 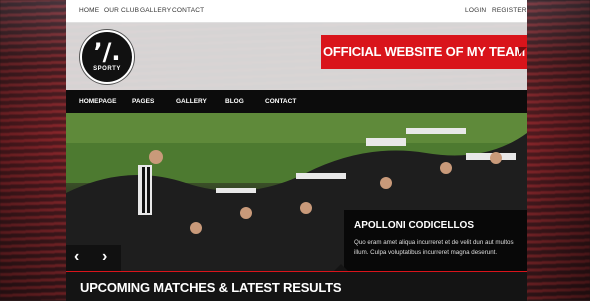 What do you see at coordinates (557, 150) in the screenshot?
I see `background-shade-right` at bounding box center [557, 150].